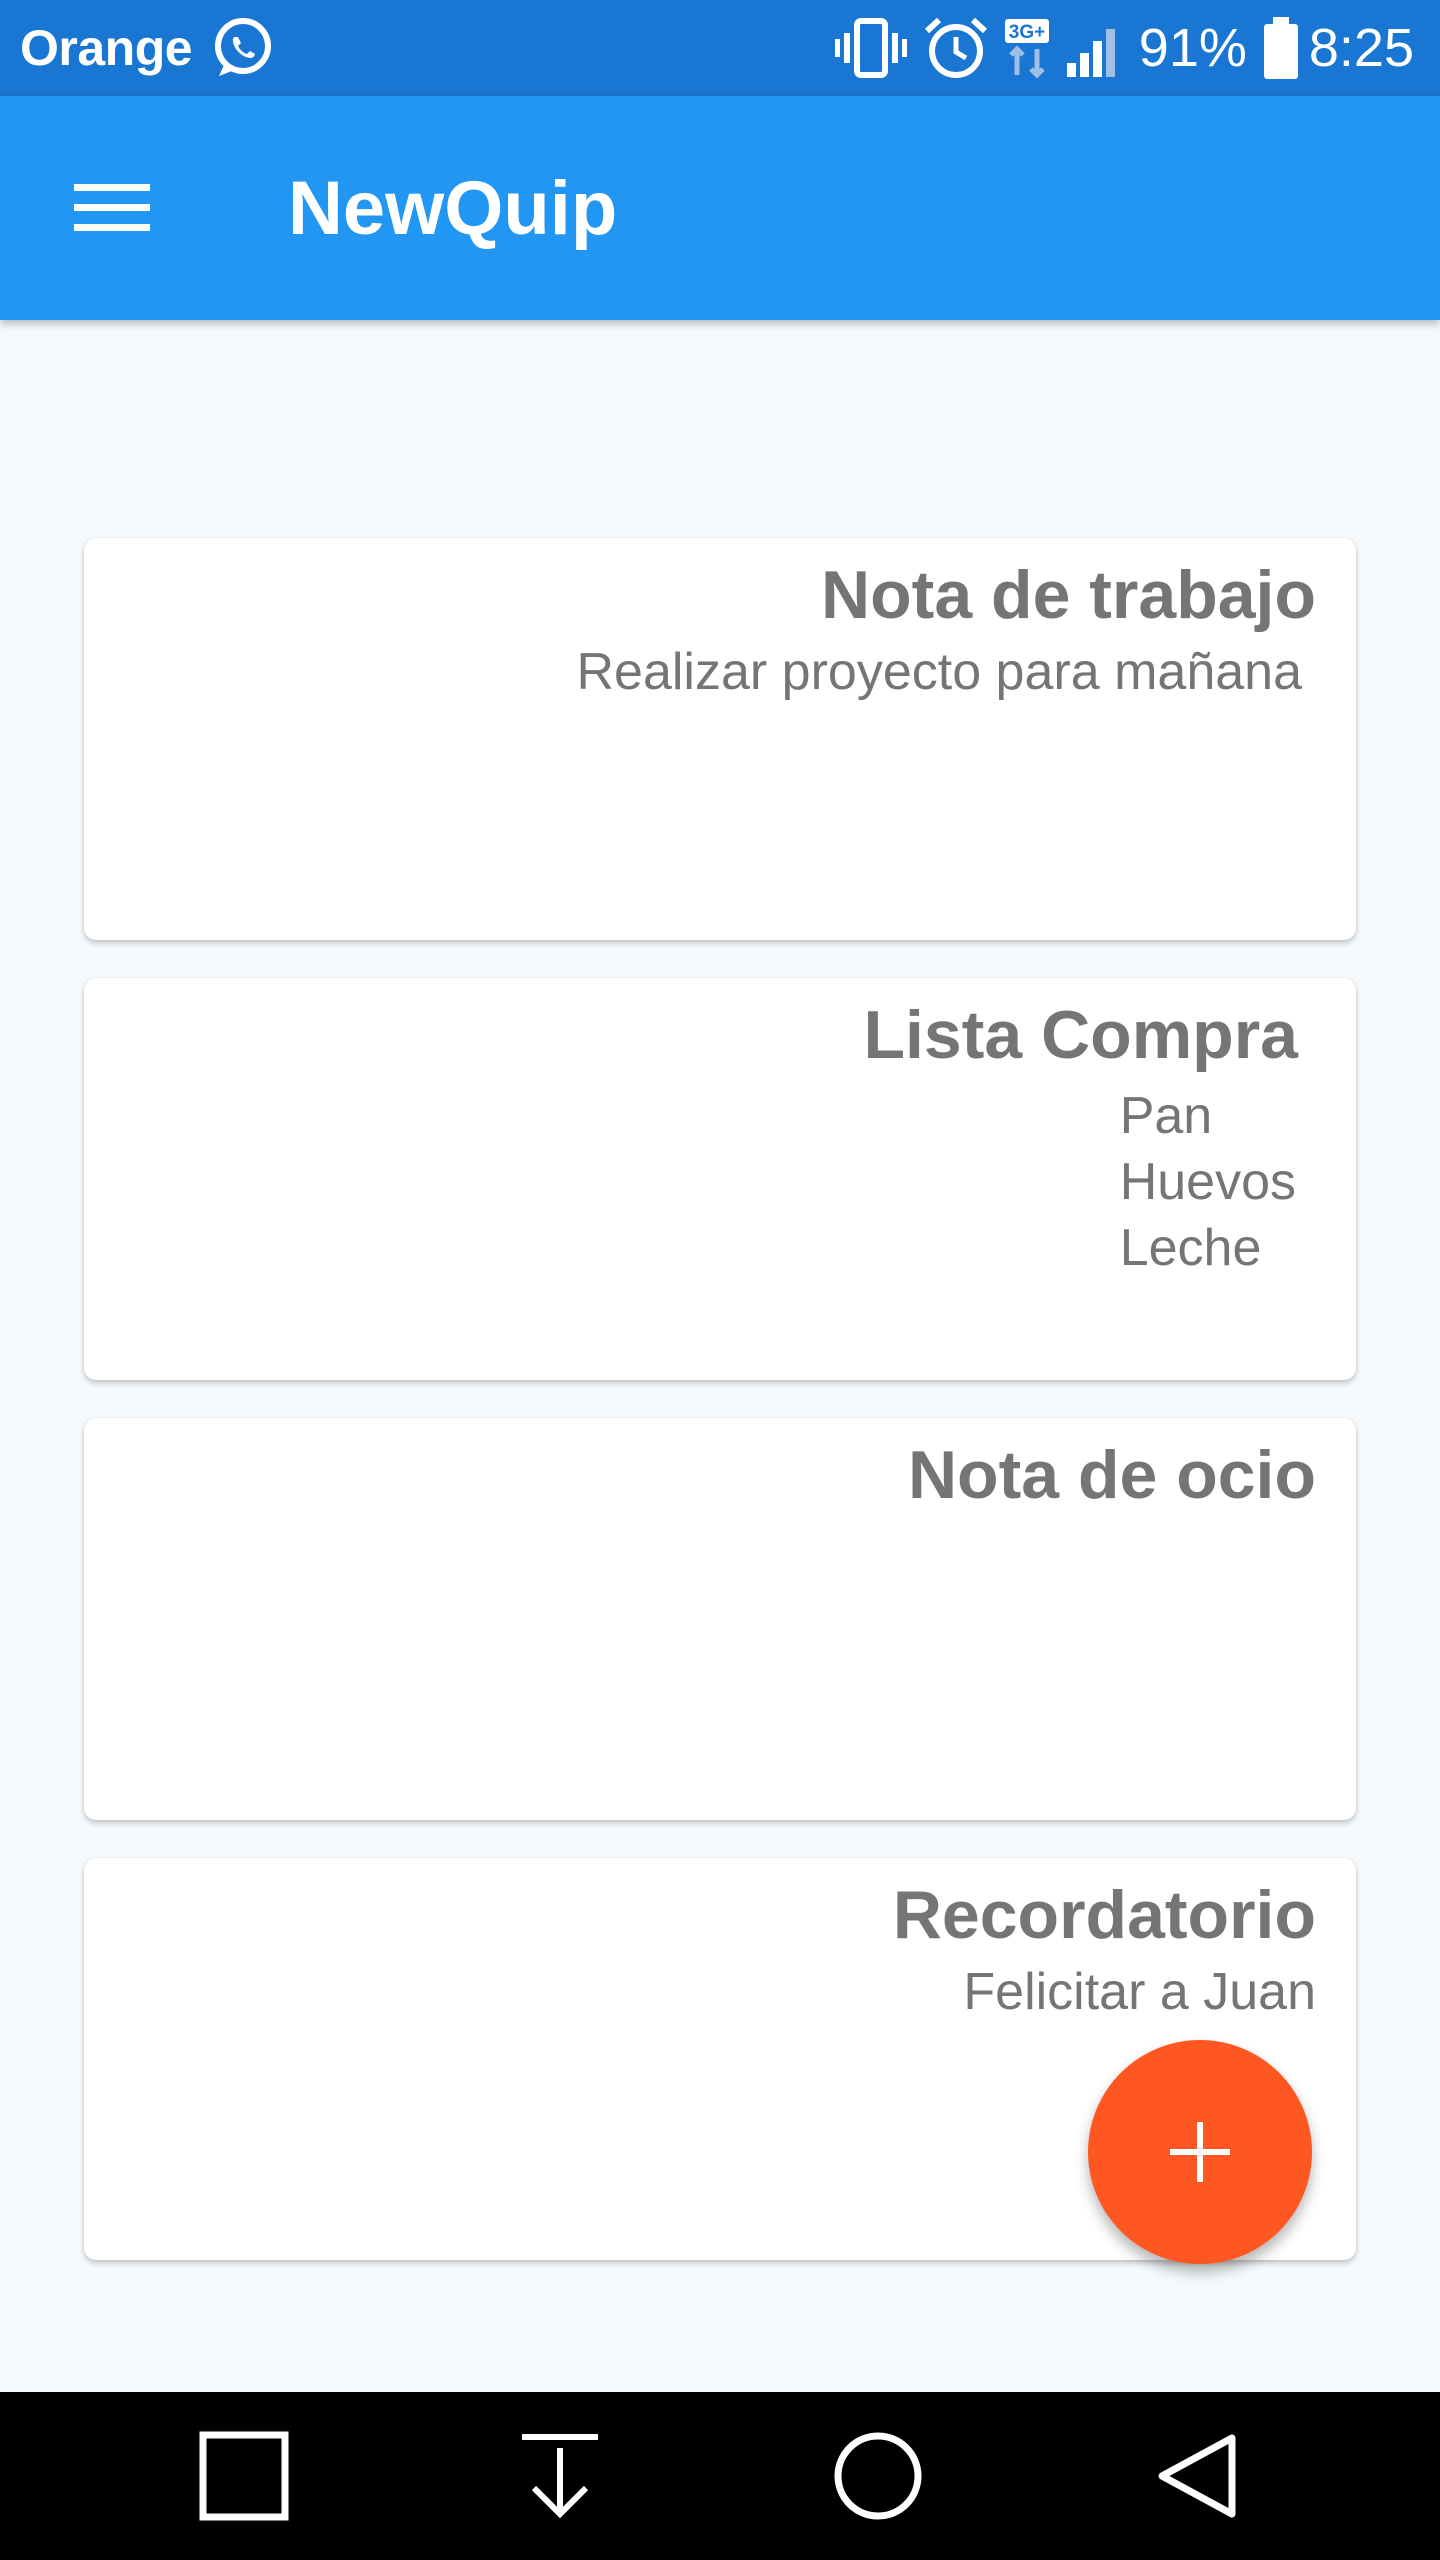 This screenshot has width=1440, height=2560. Describe the element at coordinates (1139, 1992) in the screenshot. I see `note-body: Felicitar a Juan` at that location.